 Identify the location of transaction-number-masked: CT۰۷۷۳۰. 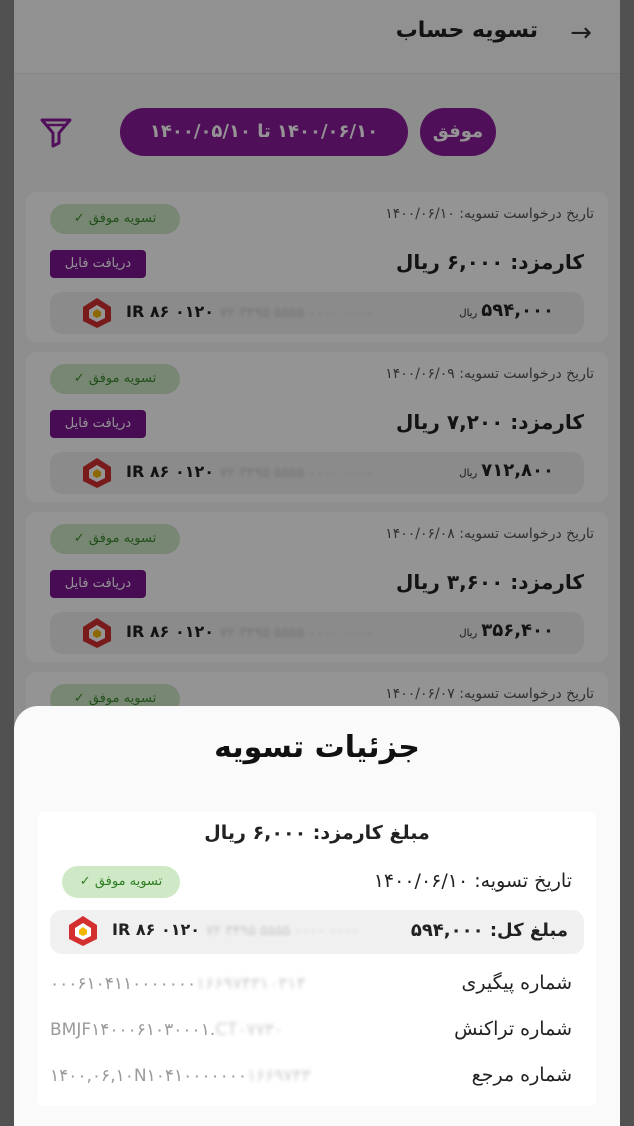
(249, 1030).